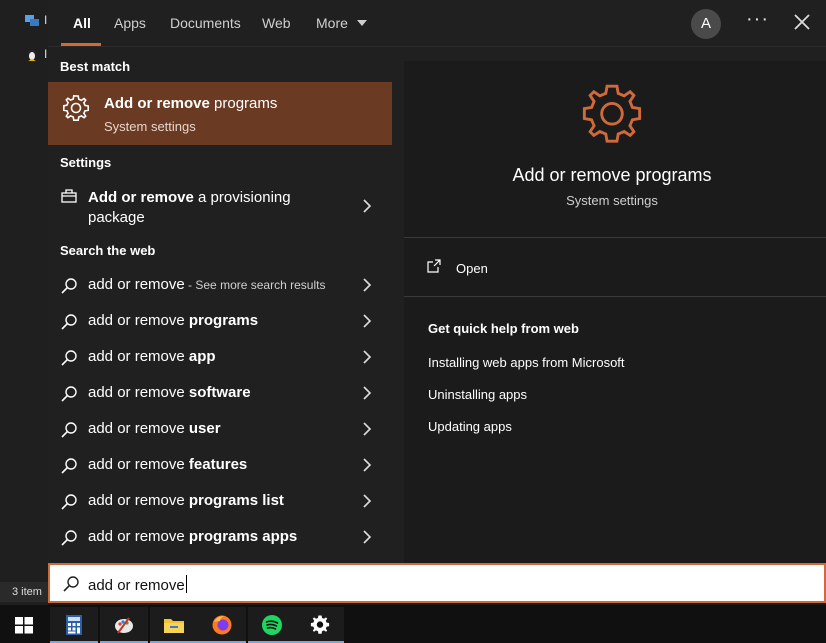 This screenshot has width=826, height=643. Describe the element at coordinates (173, 320) in the screenshot. I see `web-result-label: add or remove programs` at that location.